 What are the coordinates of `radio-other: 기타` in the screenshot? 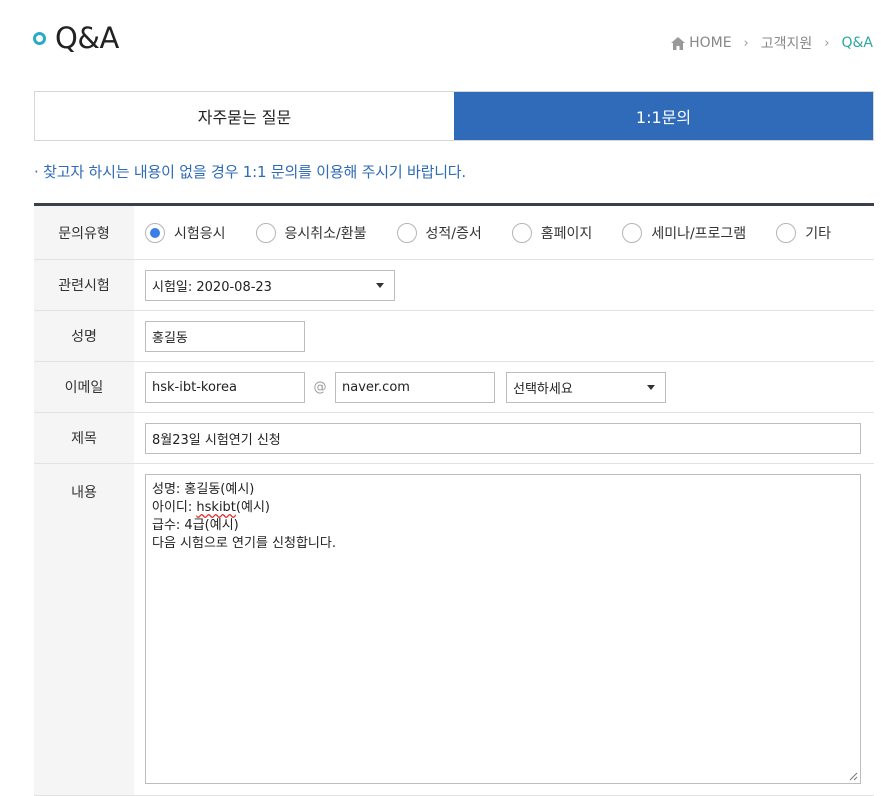 It's located at (803, 232).